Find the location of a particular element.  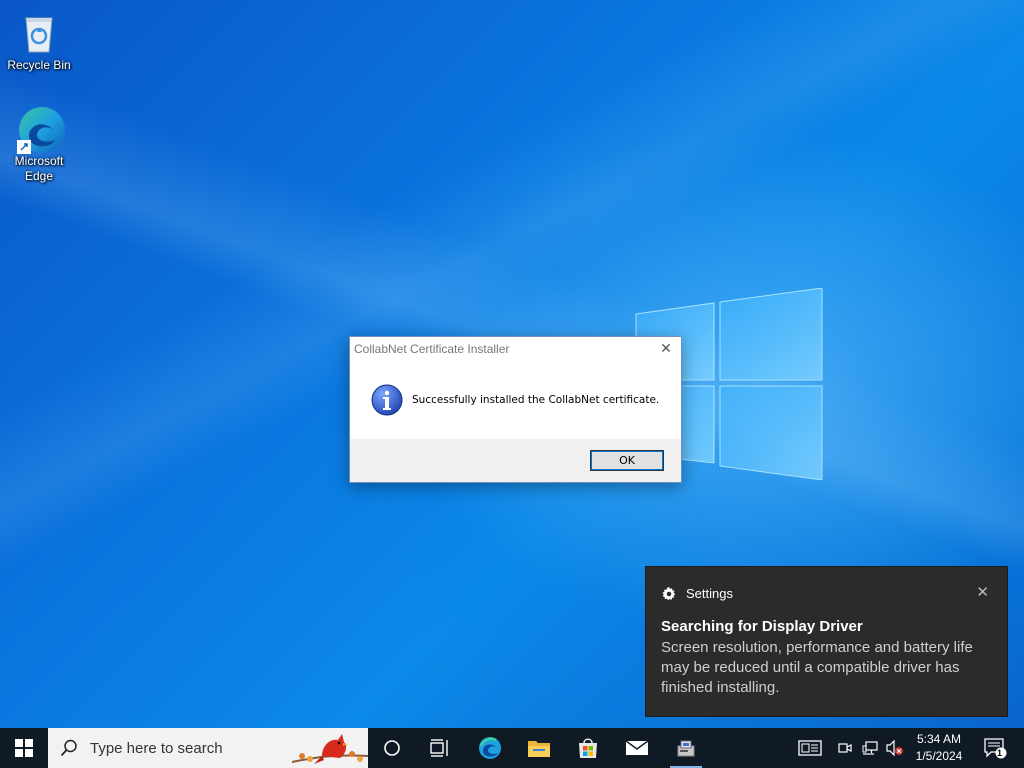

installer-app-button is located at coordinates (686, 748).